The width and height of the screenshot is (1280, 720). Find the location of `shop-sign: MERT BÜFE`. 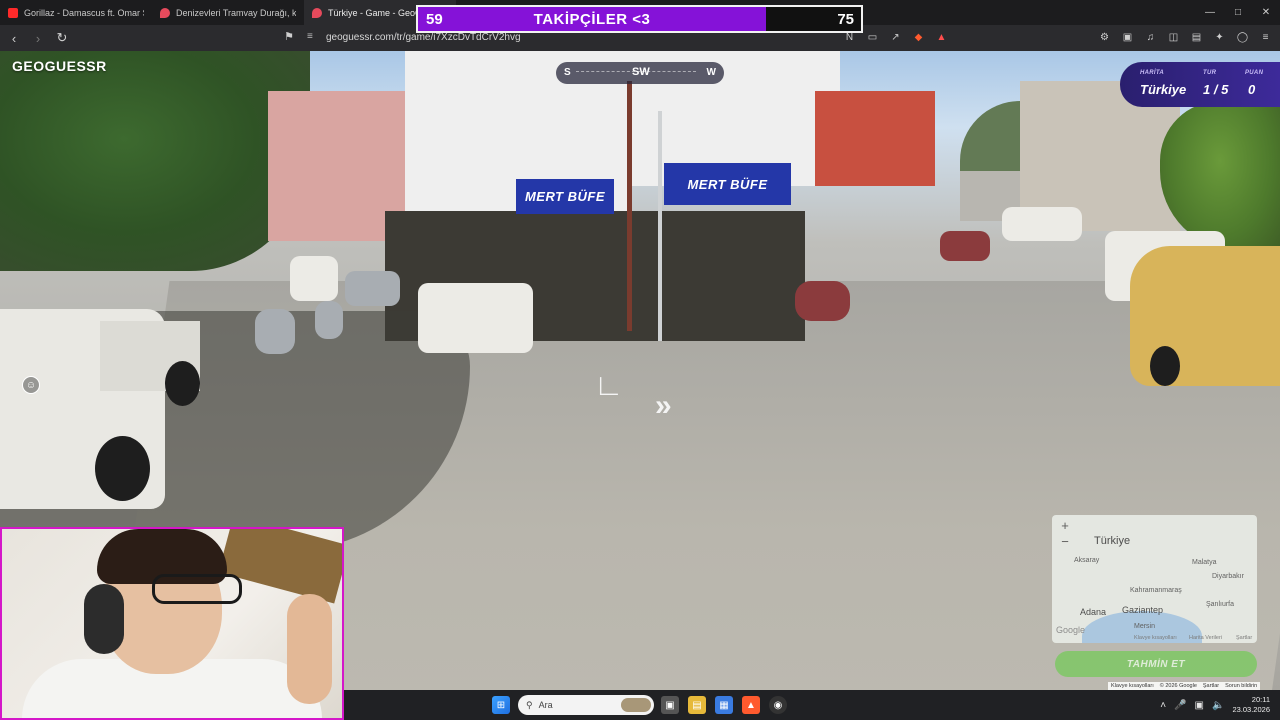

shop-sign: MERT BÜFE is located at coordinates (565, 196).